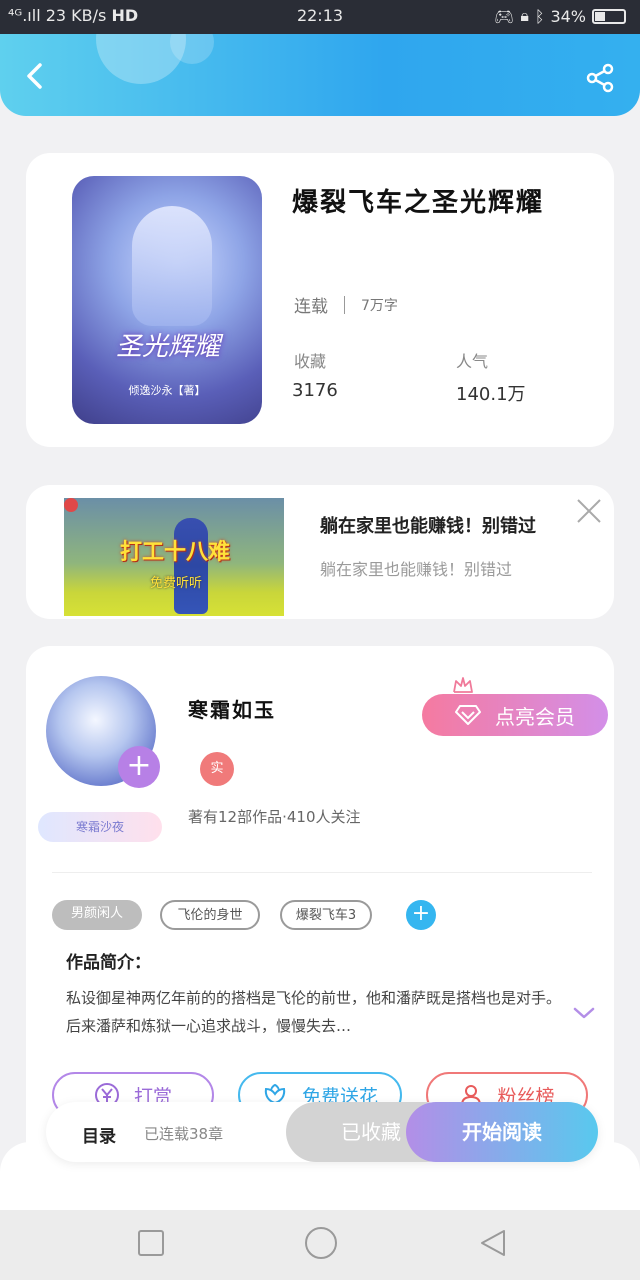 This screenshot has width=640, height=1280. I want to click on verified-badge: 实, so click(217, 769).